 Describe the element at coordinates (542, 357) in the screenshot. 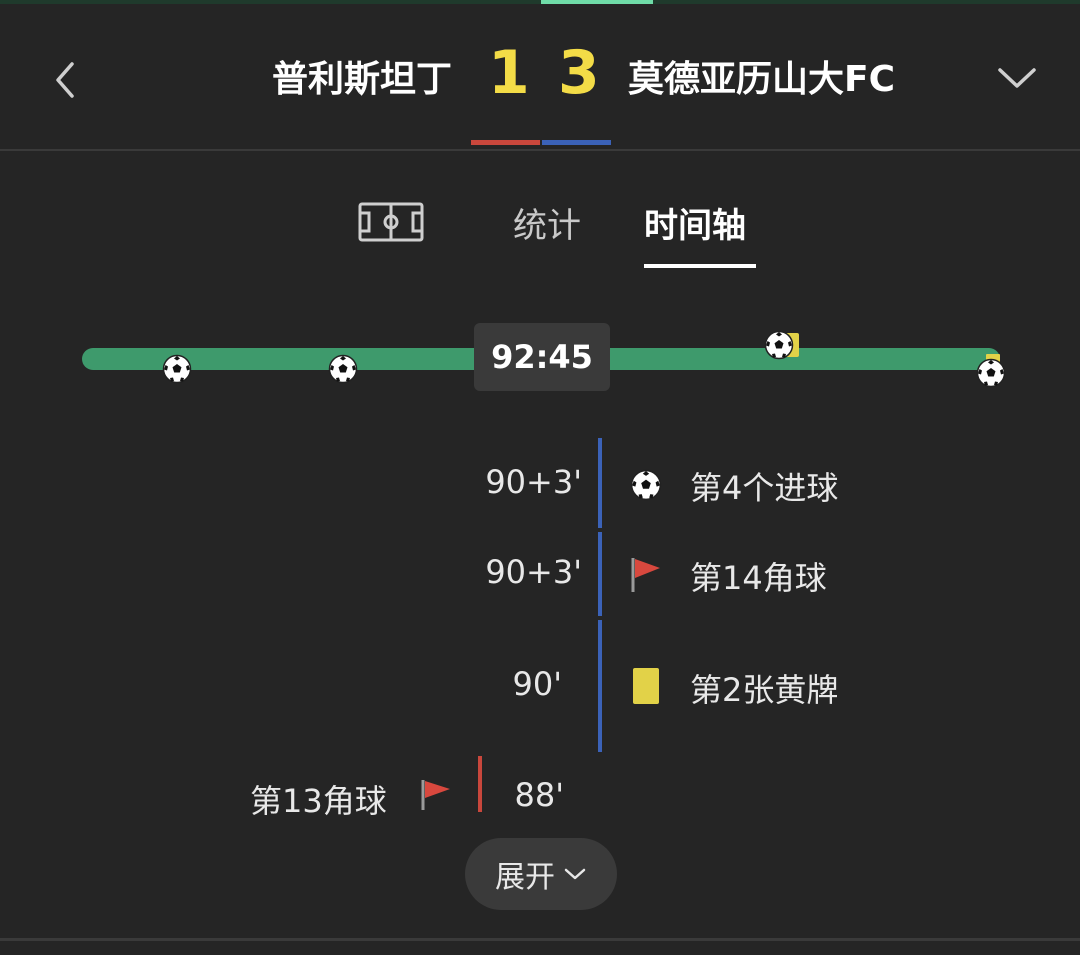

I see `current-time-badge: 92:45` at that location.